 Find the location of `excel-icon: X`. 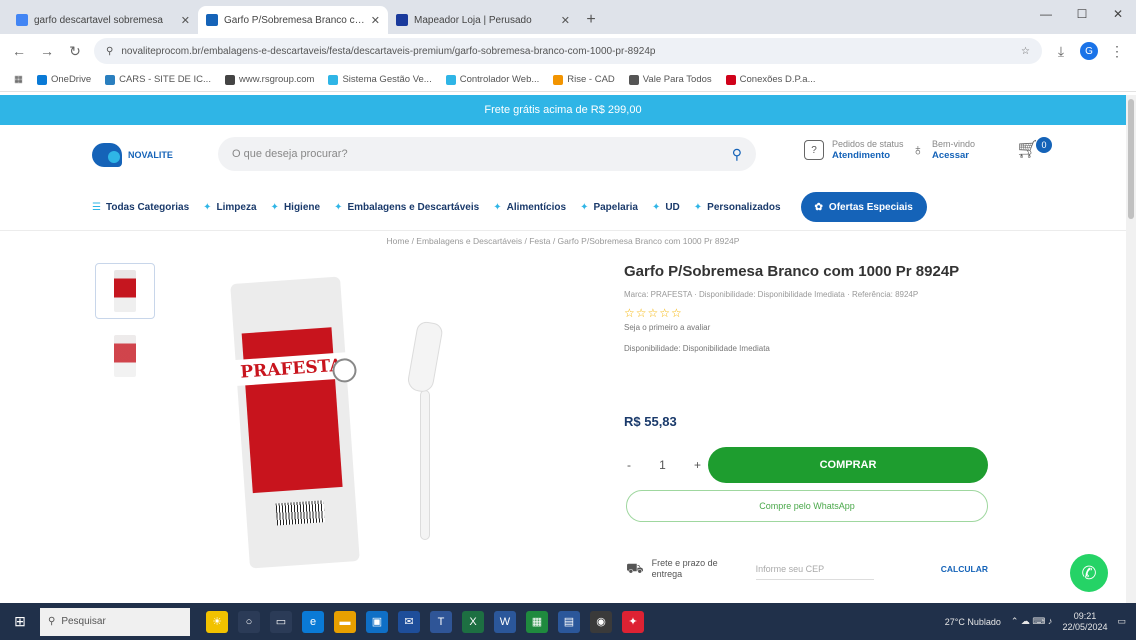

excel-icon: X is located at coordinates (473, 621).